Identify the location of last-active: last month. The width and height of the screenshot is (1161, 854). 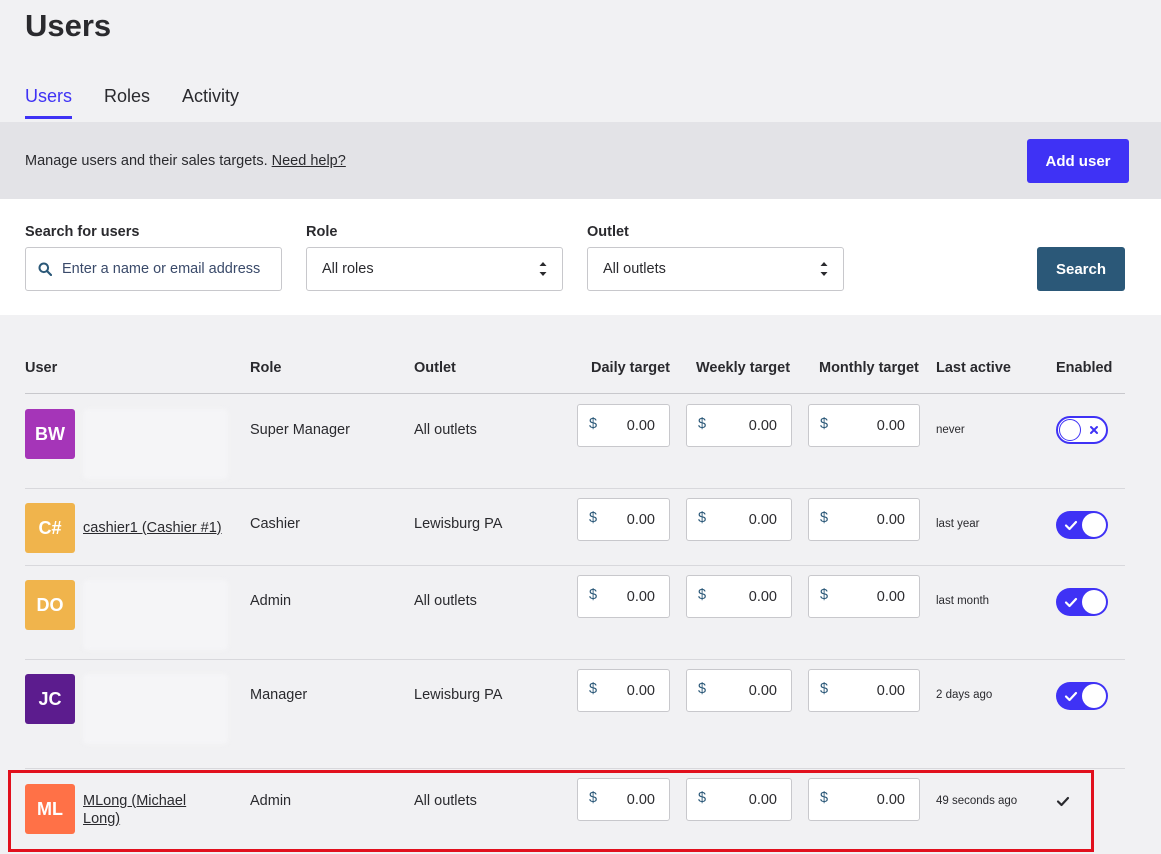
(963, 601).